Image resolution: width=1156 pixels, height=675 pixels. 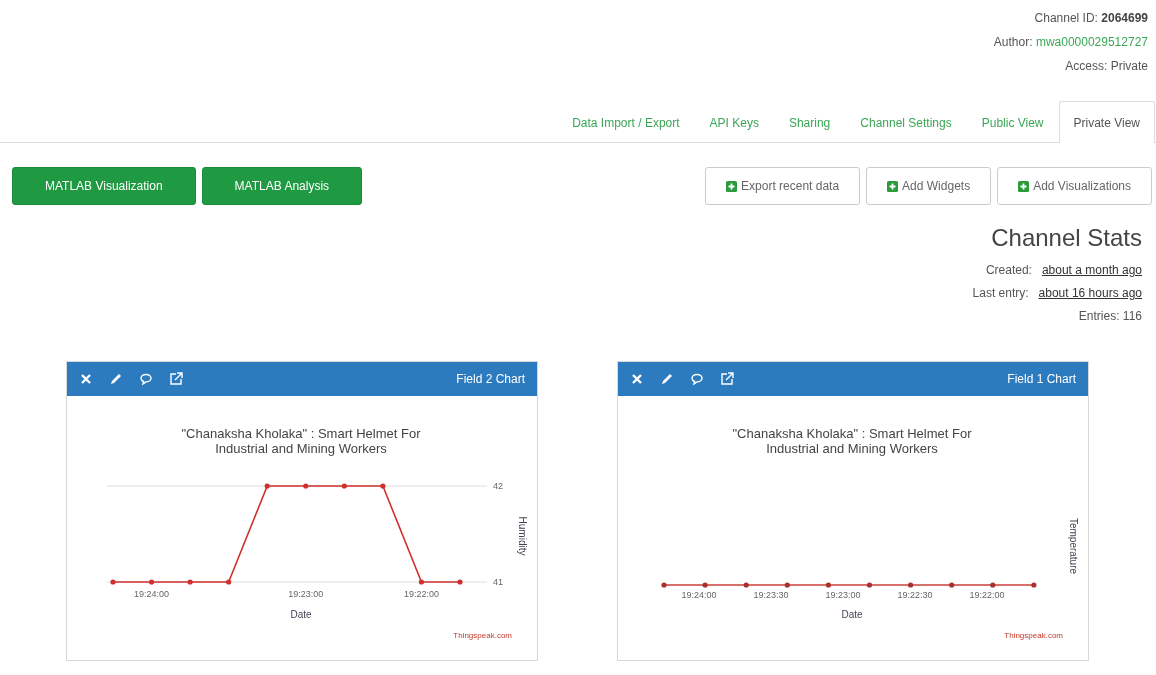 I want to click on matlab-button: MATLAB Analysis, so click(x=282, y=186).